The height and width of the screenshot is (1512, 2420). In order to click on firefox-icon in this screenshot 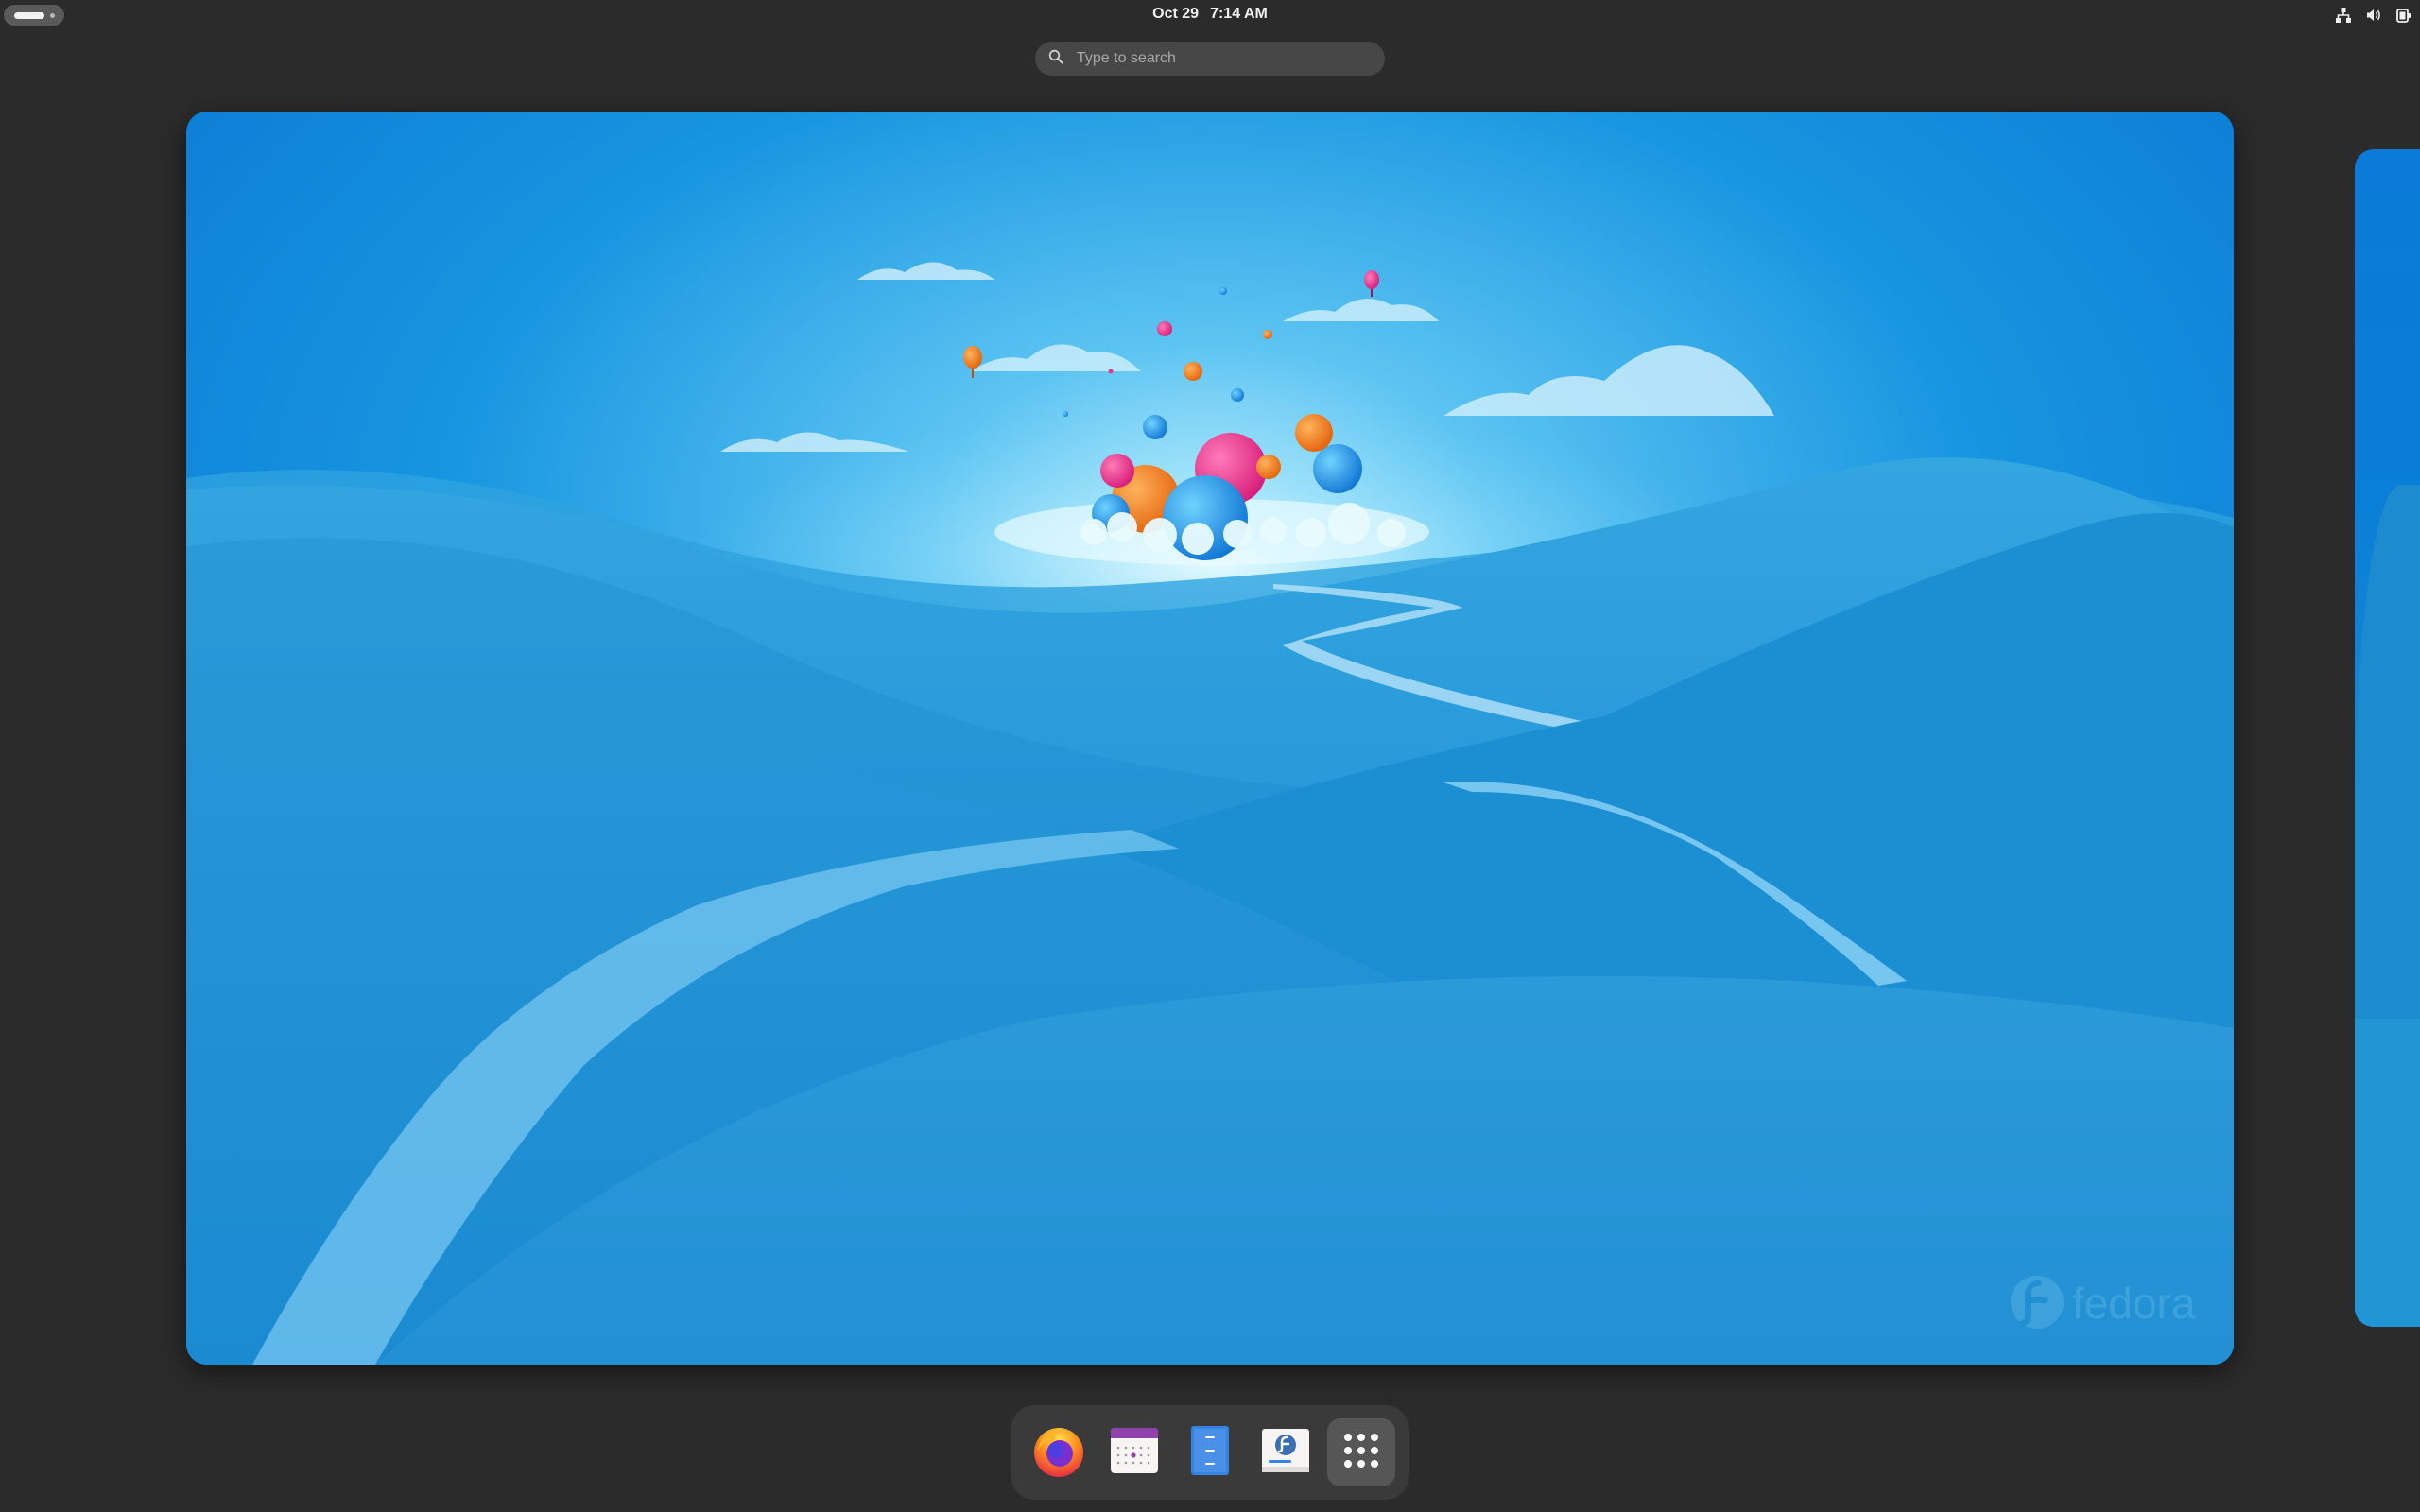, I will do `click(1058, 1453)`.